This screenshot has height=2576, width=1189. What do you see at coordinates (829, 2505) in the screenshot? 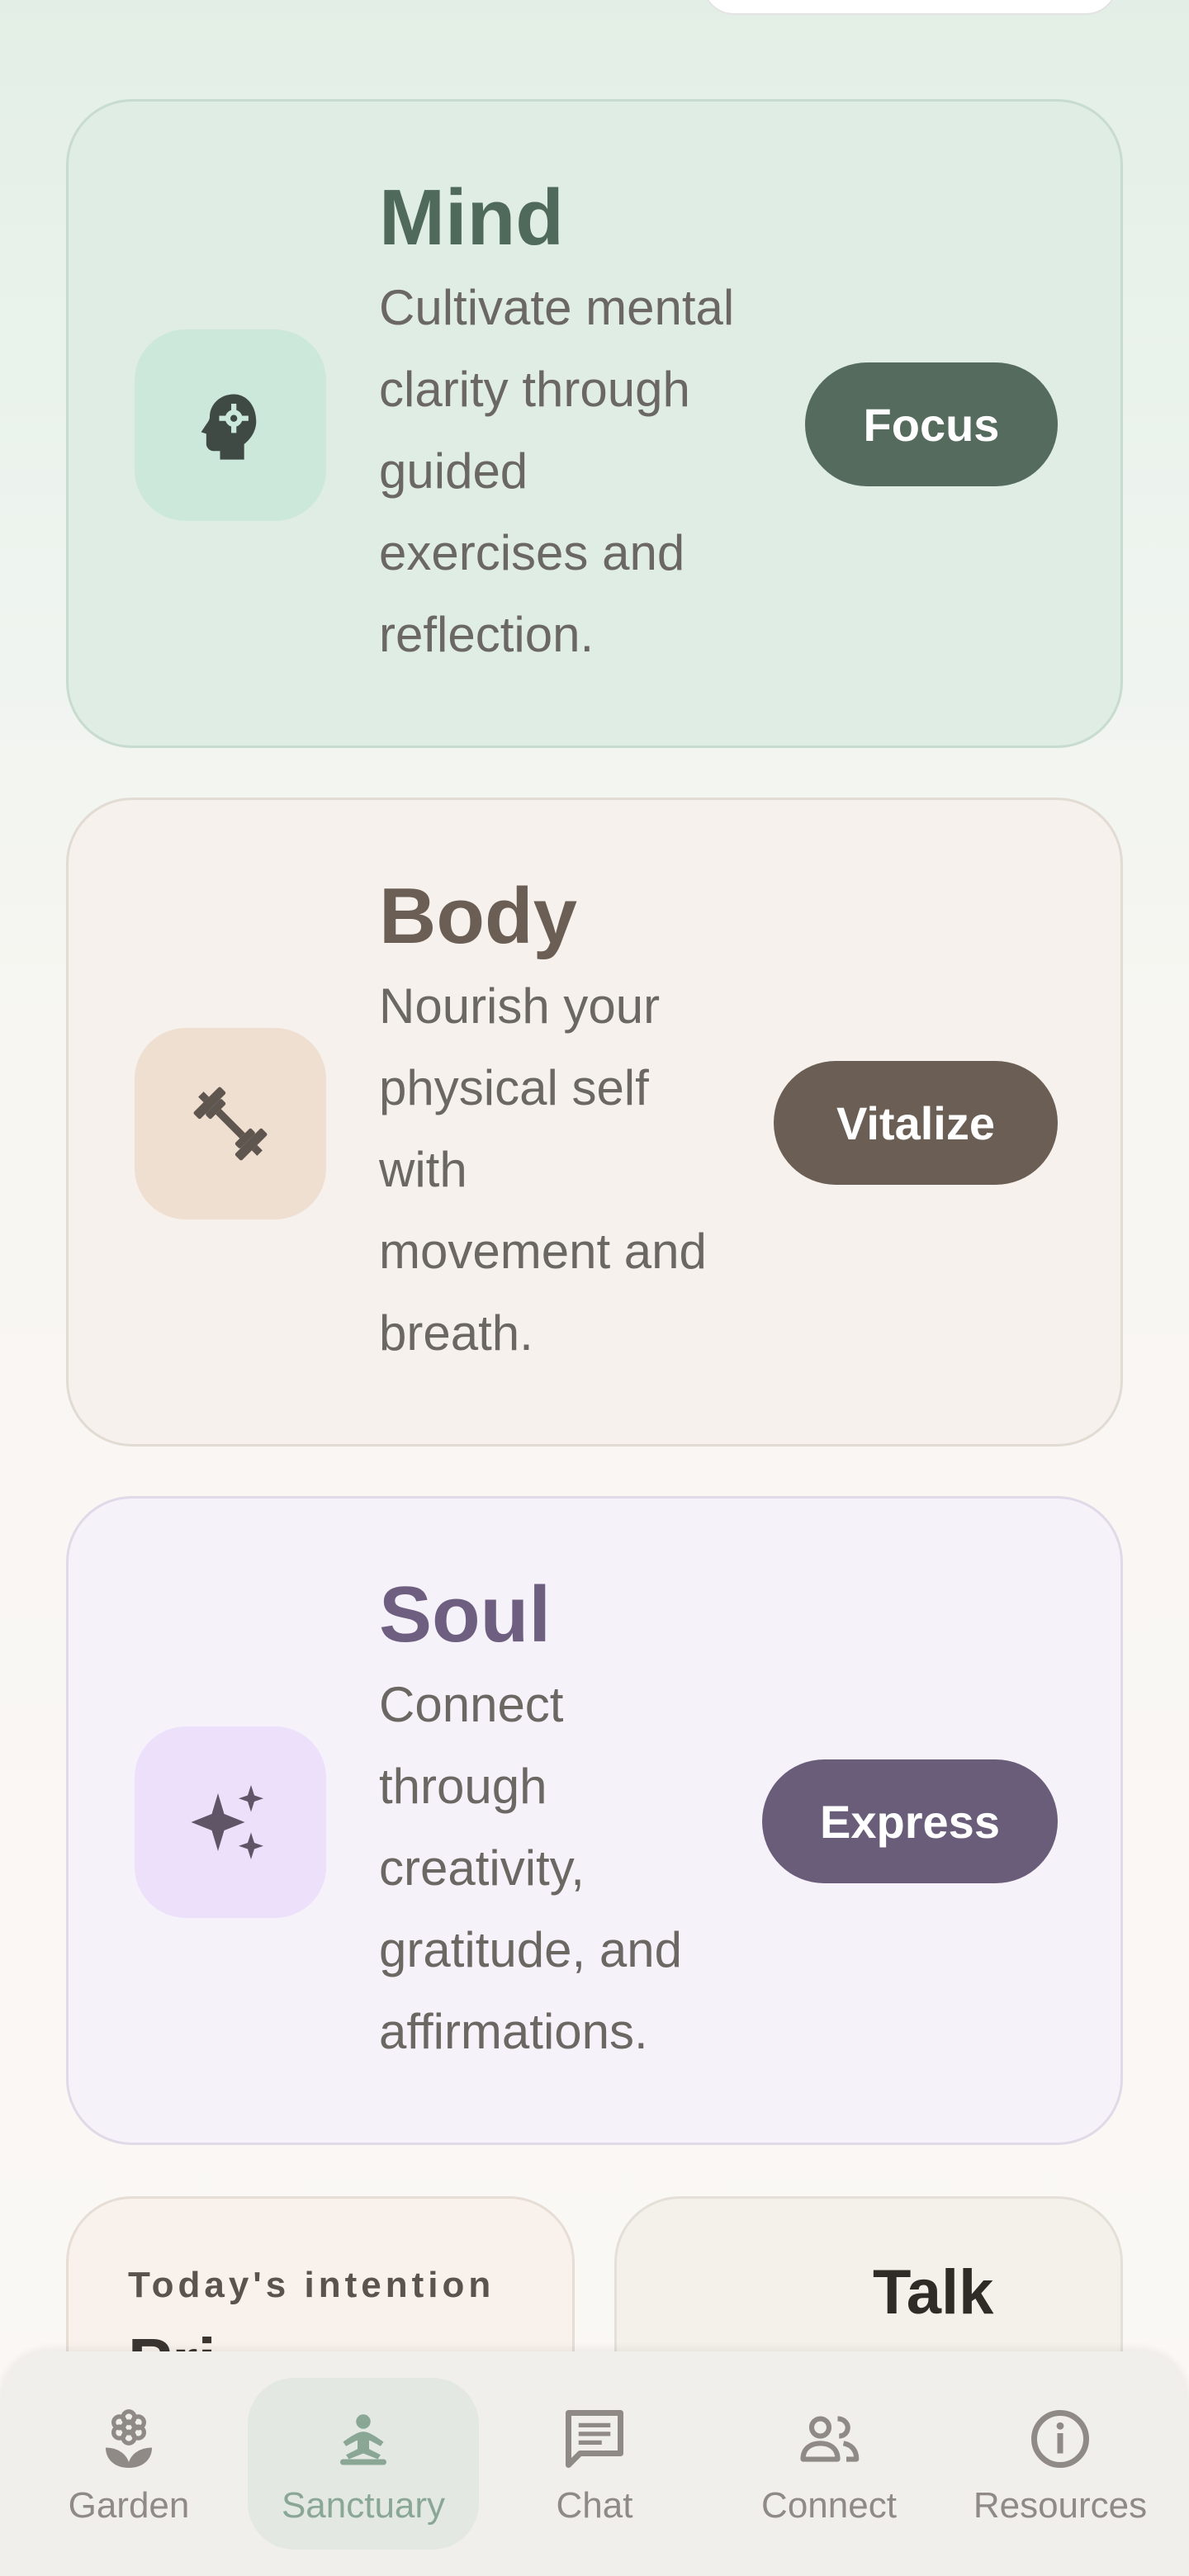
I see `nav-label-connect: Connect` at bounding box center [829, 2505].